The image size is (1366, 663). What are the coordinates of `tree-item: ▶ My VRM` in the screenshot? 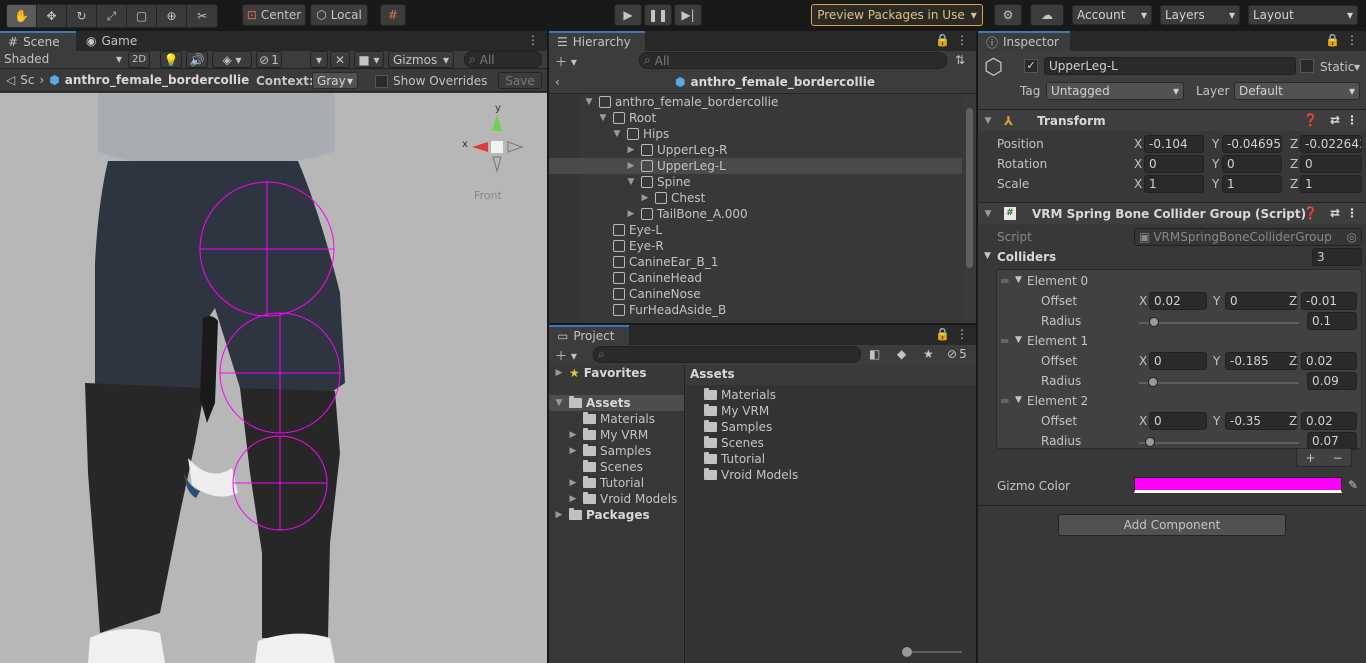 It's located at (607, 435).